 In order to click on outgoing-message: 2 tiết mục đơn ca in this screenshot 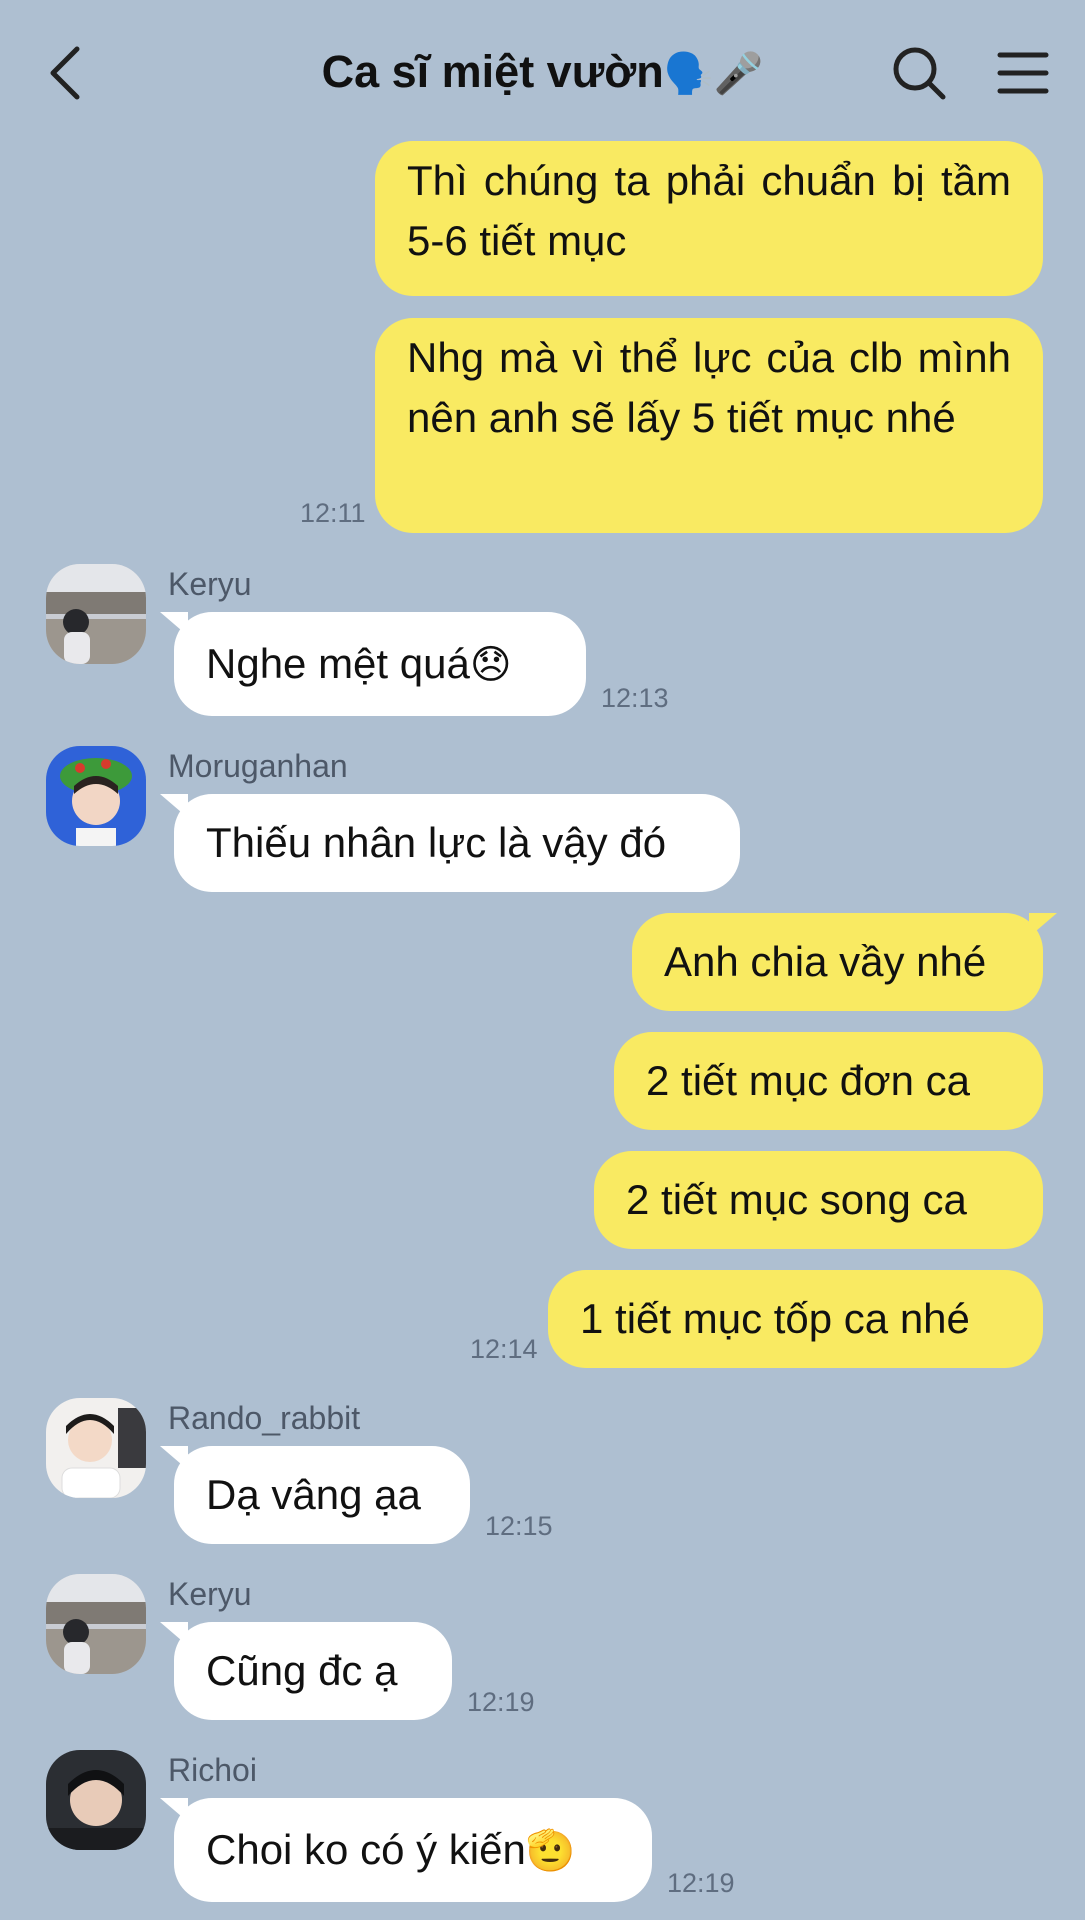, I will do `click(828, 1081)`.